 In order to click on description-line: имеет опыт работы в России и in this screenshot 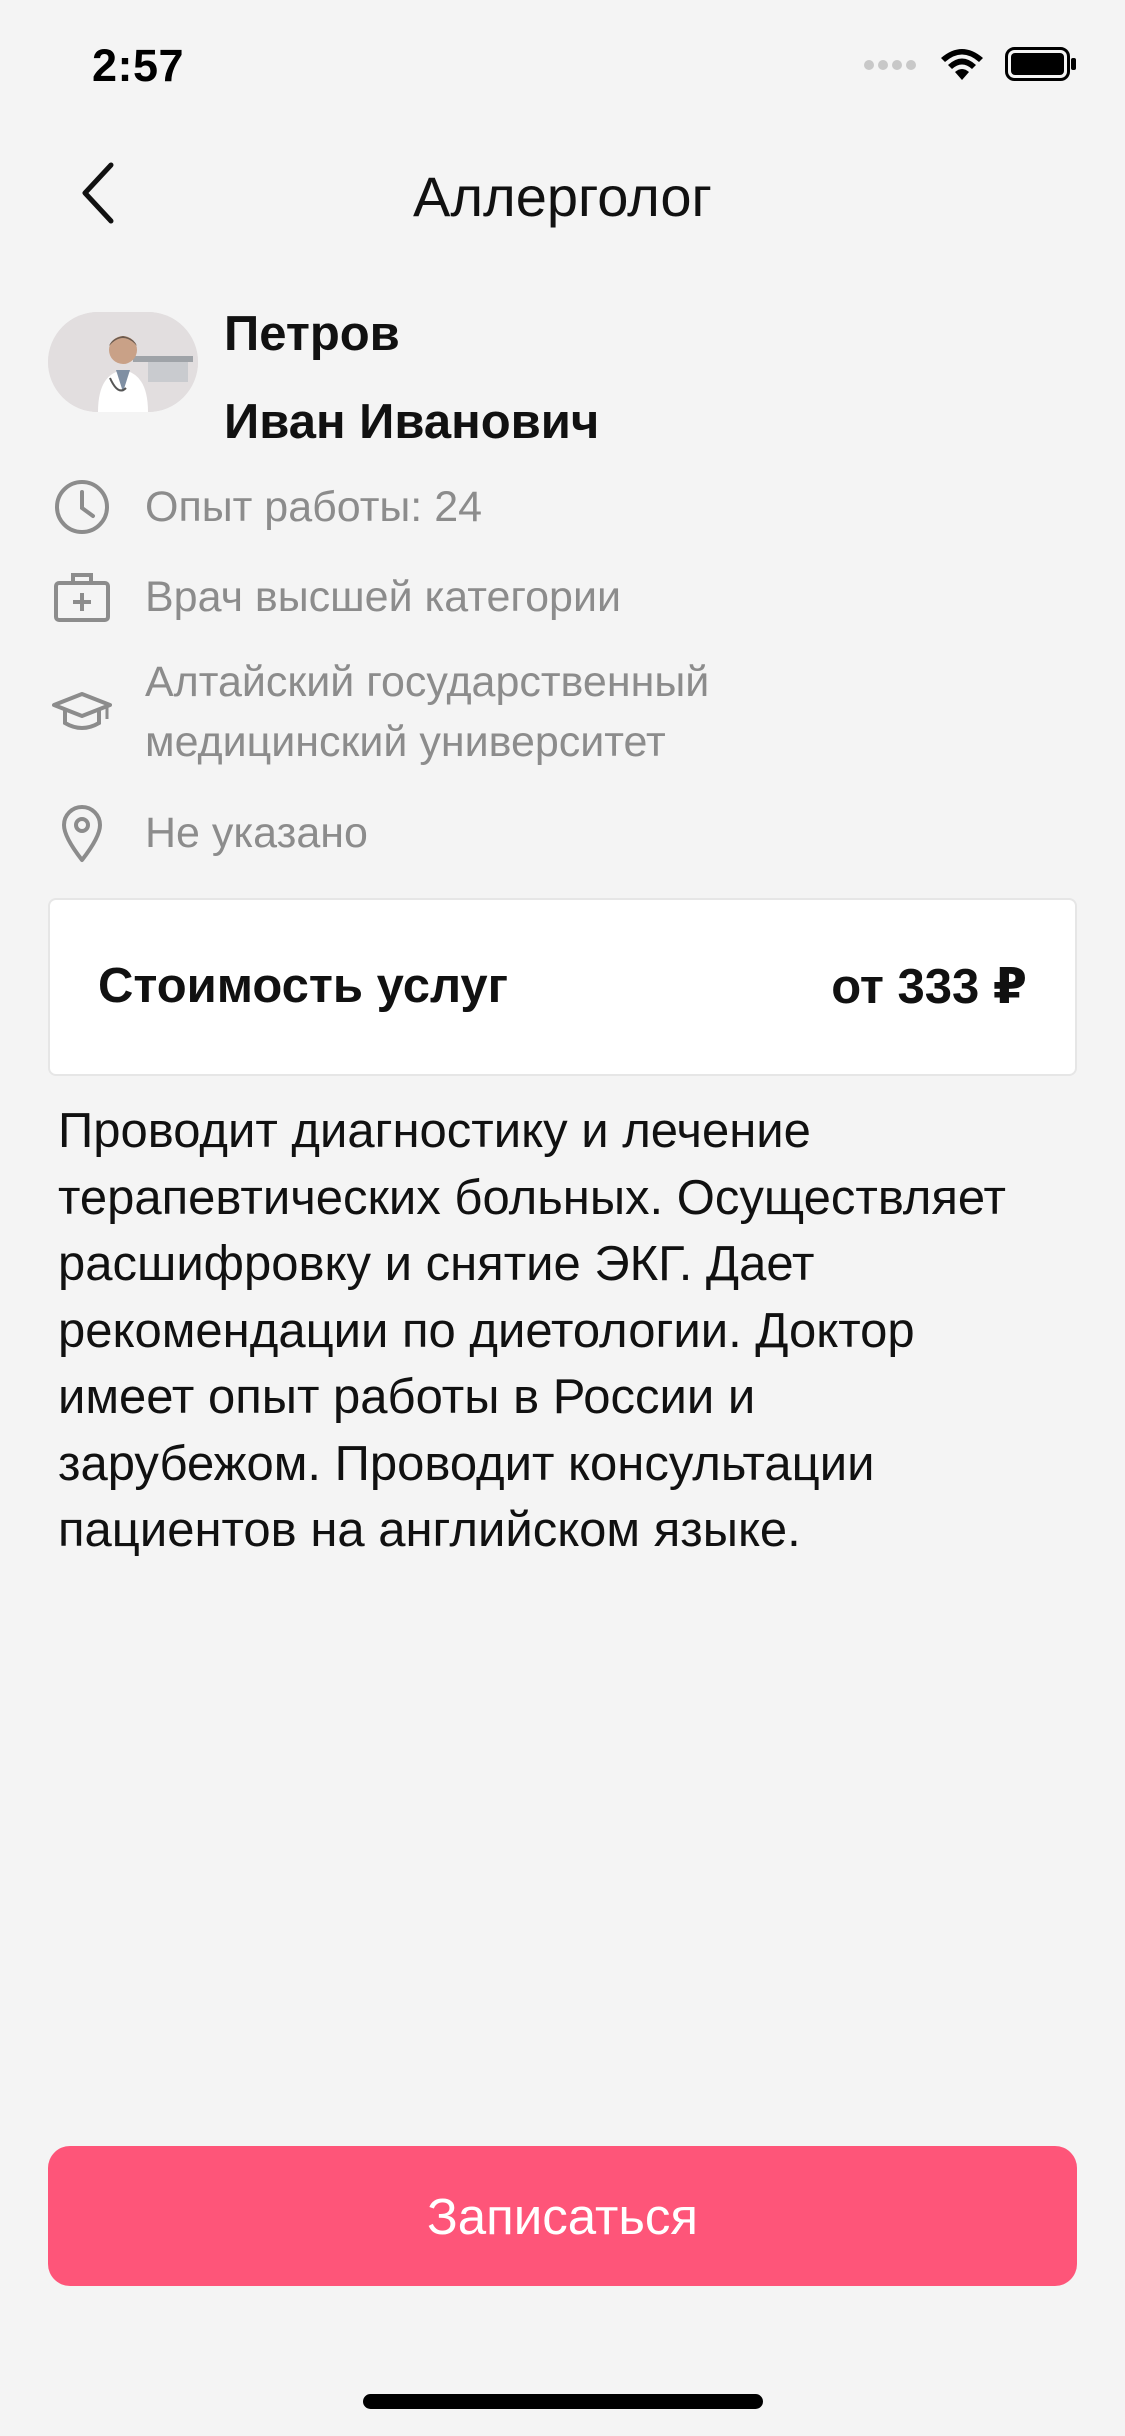, I will do `click(407, 1397)`.